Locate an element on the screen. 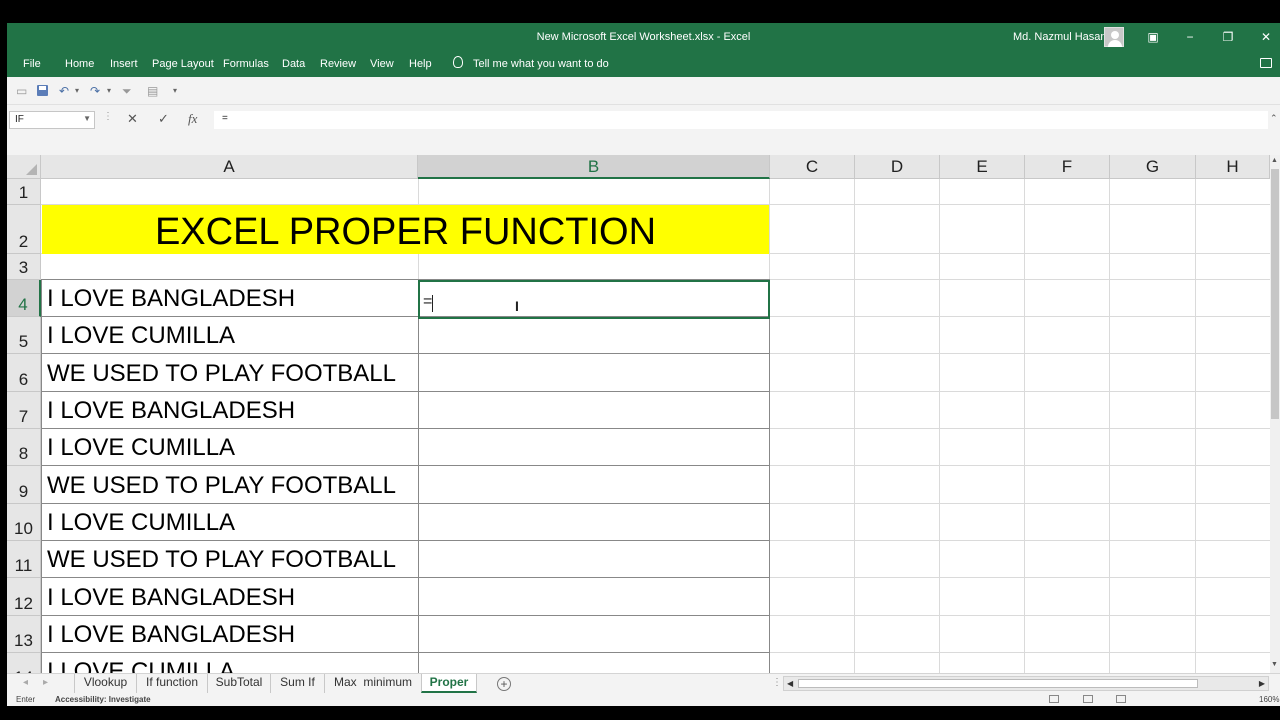 Image resolution: width=1280 pixels, height=720 pixels. tab-review: Review is located at coordinates (338, 64).